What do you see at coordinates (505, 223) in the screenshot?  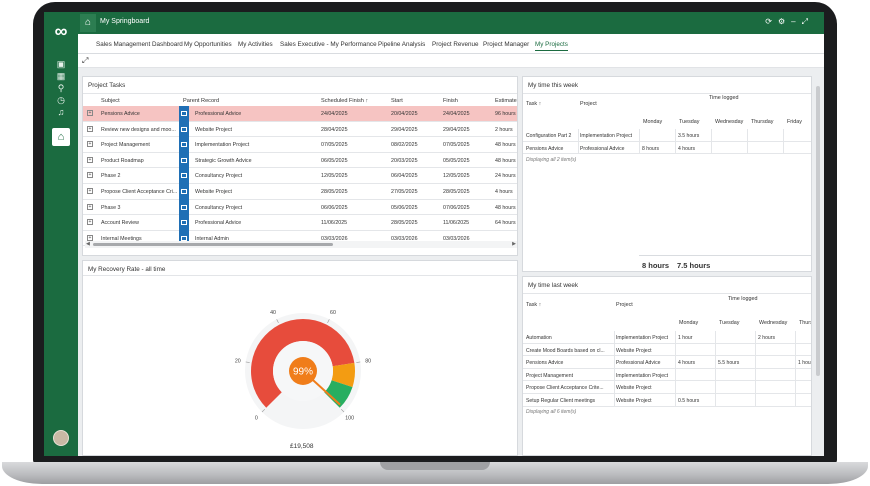 I see `cell-estimate: 64 hours` at bounding box center [505, 223].